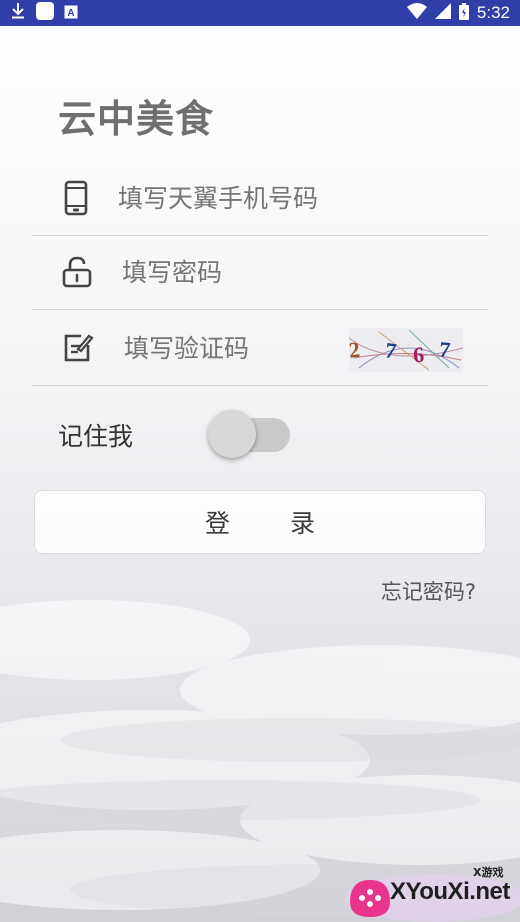 Image resolution: width=520 pixels, height=922 pixels. What do you see at coordinates (493, 12) in the screenshot?
I see `status-time: 5:32` at bounding box center [493, 12].